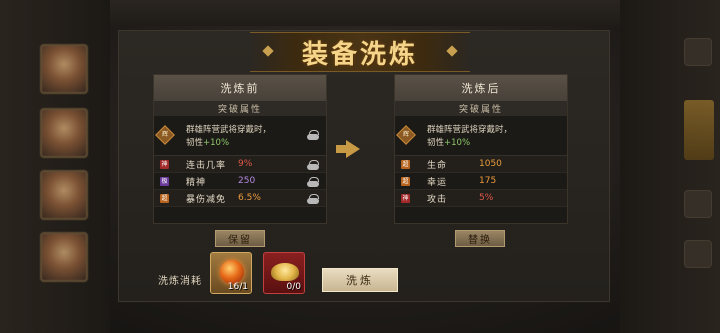  Describe the element at coordinates (206, 165) in the screenshot. I see `attribute-name: 连击几率` at that location.